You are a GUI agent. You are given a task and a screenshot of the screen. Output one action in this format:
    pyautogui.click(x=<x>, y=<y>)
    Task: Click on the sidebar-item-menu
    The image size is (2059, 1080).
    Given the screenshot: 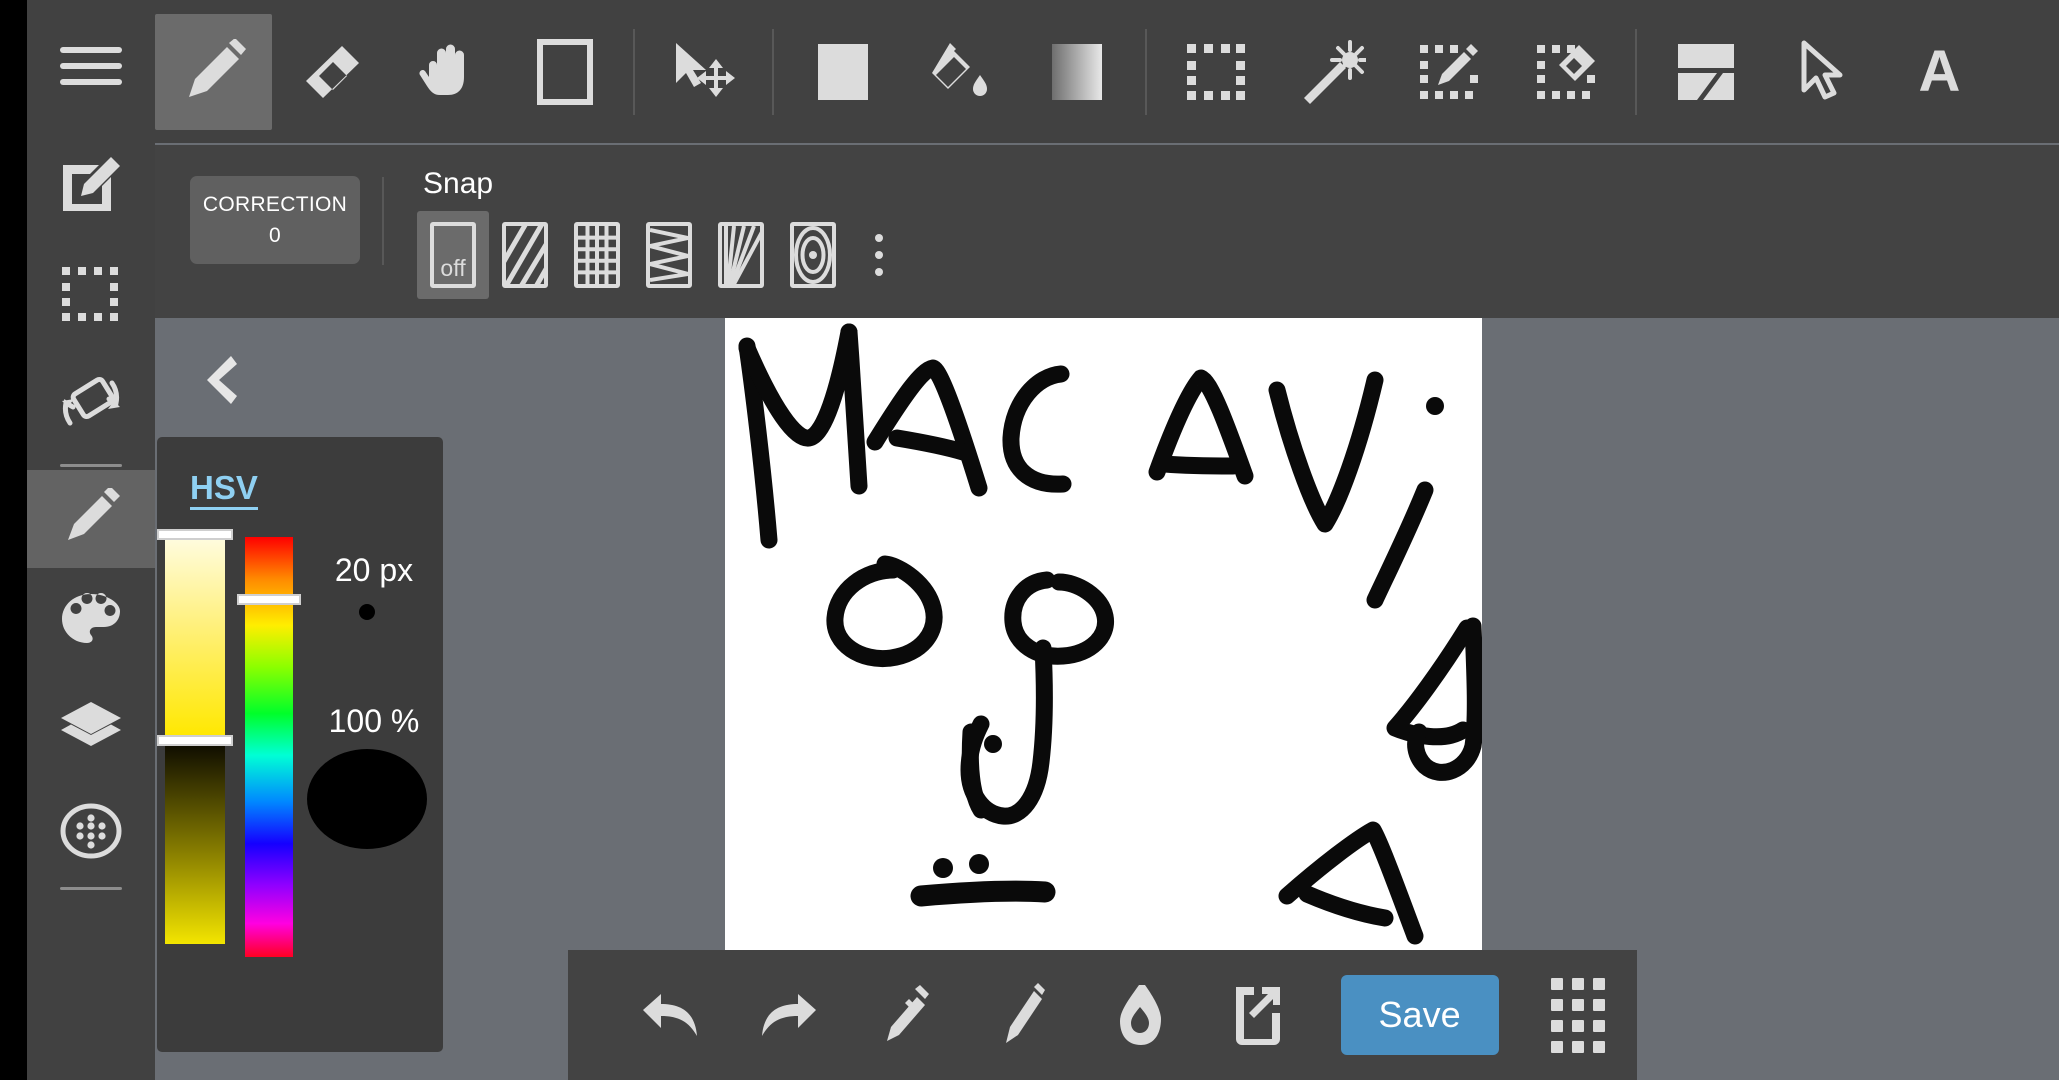 What is the action you would take?
    pyautogui.click(x=91, y=66)
    